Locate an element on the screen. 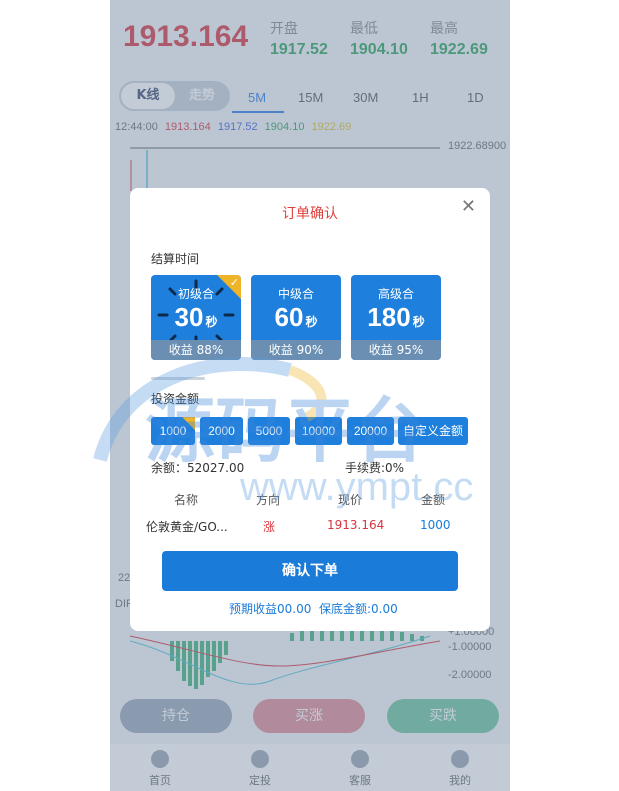 Image resolution: width=619 pixels, height=791 pixels. amount-custom-button: 自定义金额 is located at coordinates (433, 431).